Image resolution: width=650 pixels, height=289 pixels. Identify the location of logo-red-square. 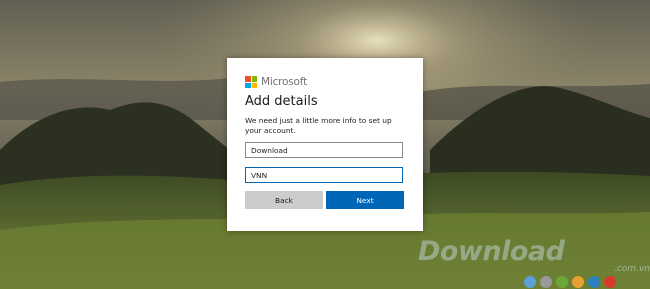
(248, 79).